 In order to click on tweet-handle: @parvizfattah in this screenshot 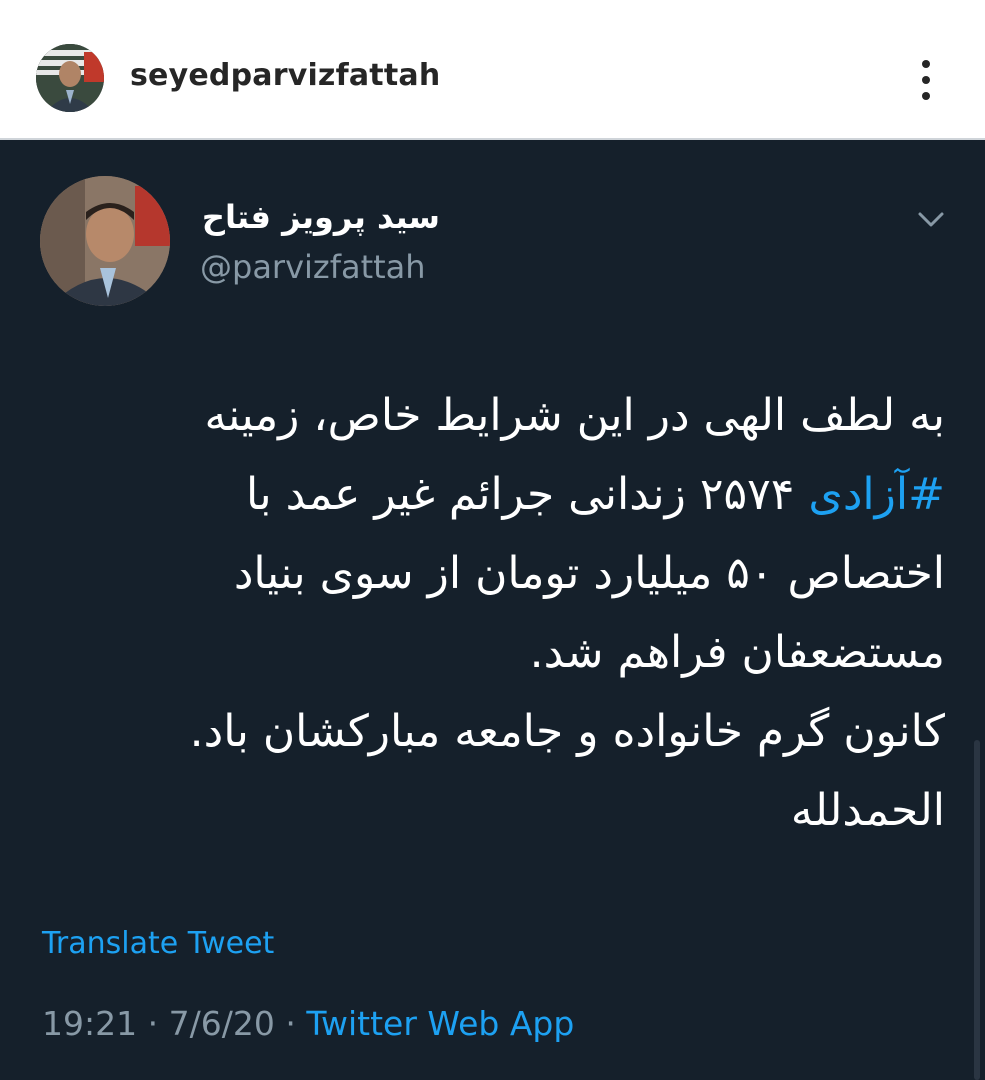, I will do `click(313, 267)`.